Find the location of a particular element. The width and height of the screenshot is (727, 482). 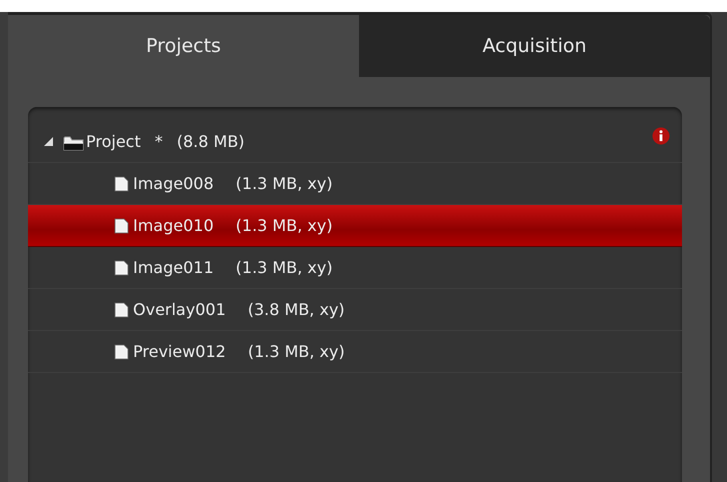

project-size: (8.8 MB) is located at coordinates (210, 141).